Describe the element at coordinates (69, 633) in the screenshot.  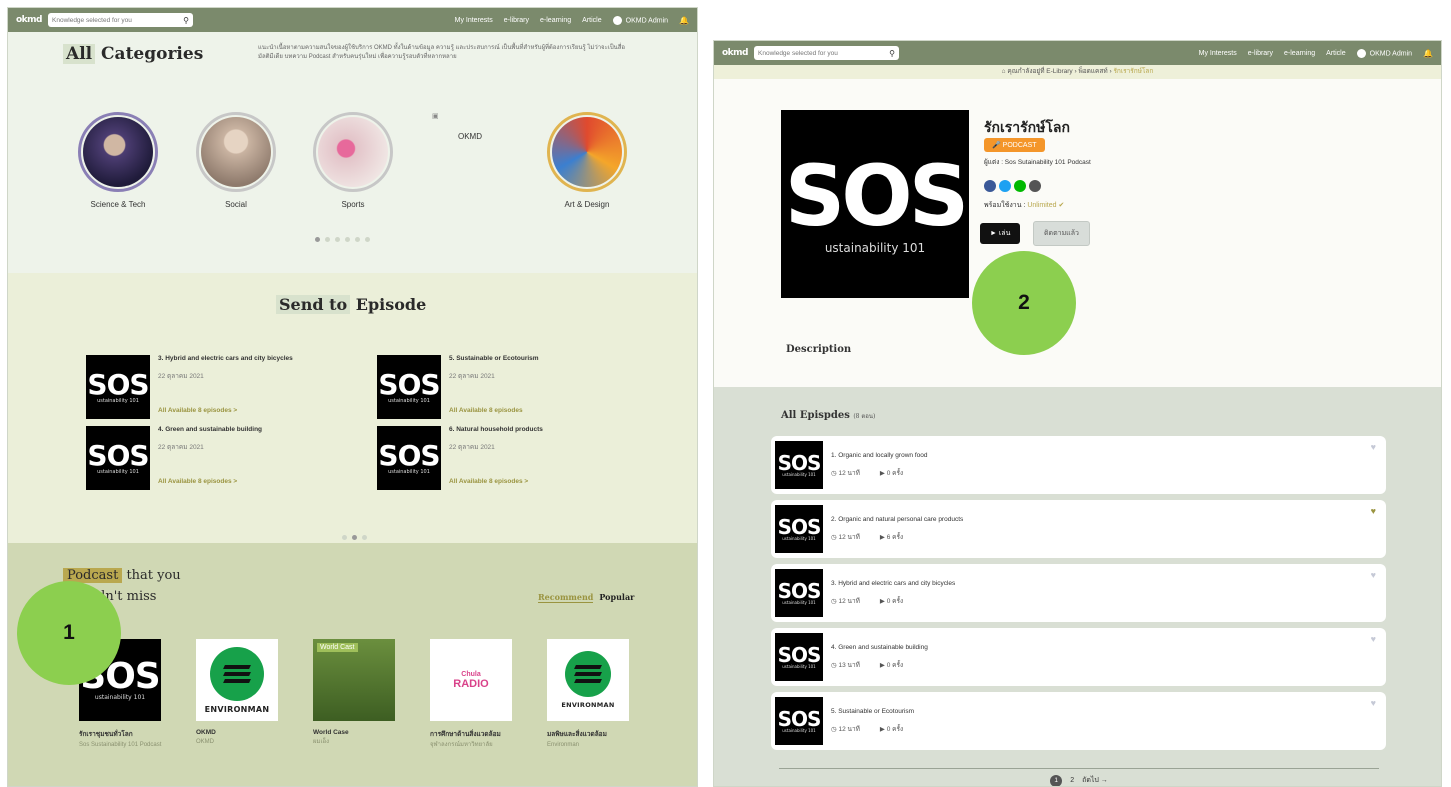
I see `step-badge-1: 1` at that location.